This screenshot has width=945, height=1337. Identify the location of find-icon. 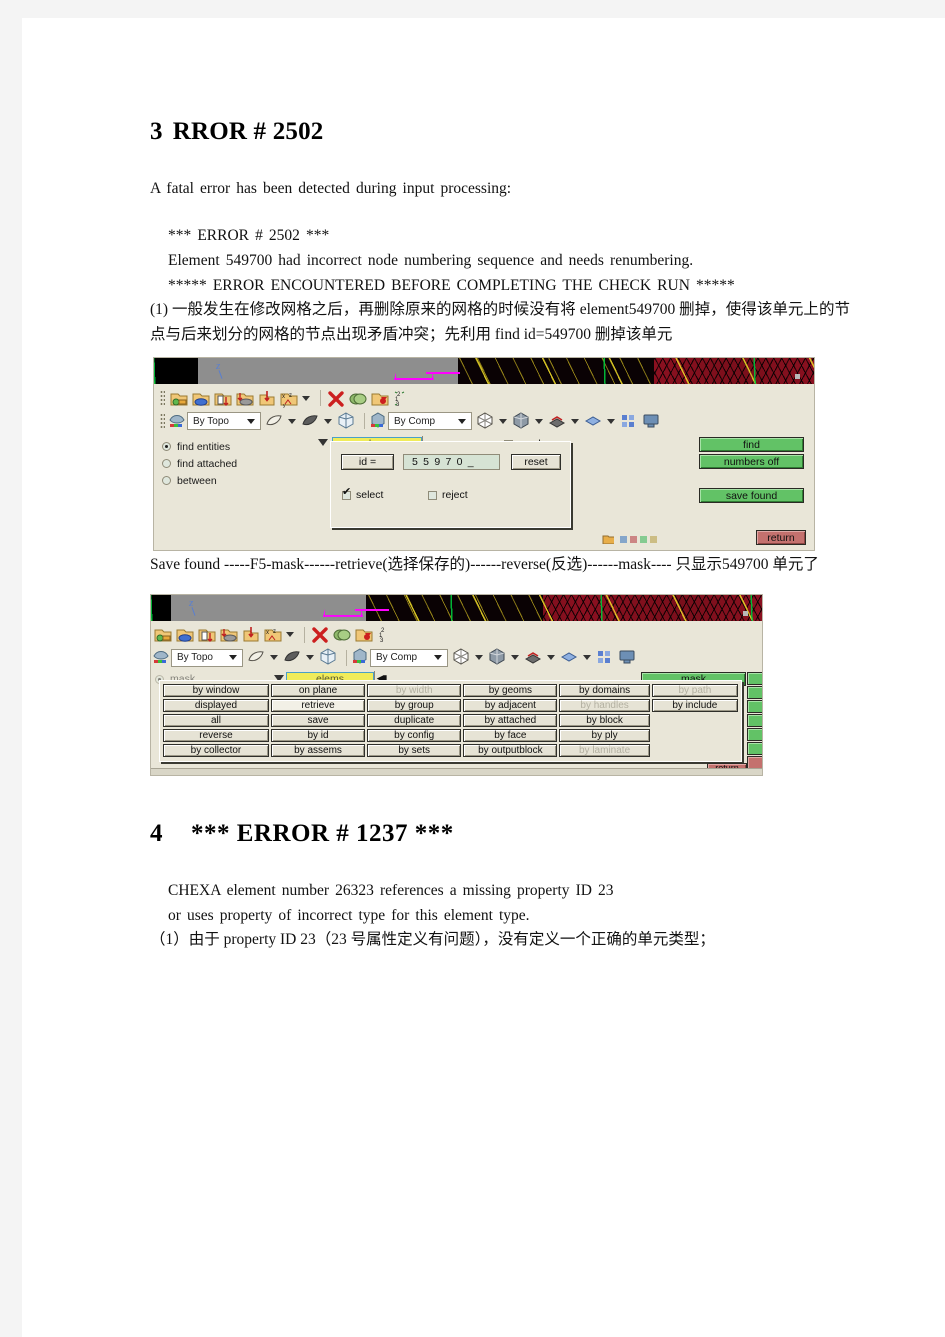
(380, 398).